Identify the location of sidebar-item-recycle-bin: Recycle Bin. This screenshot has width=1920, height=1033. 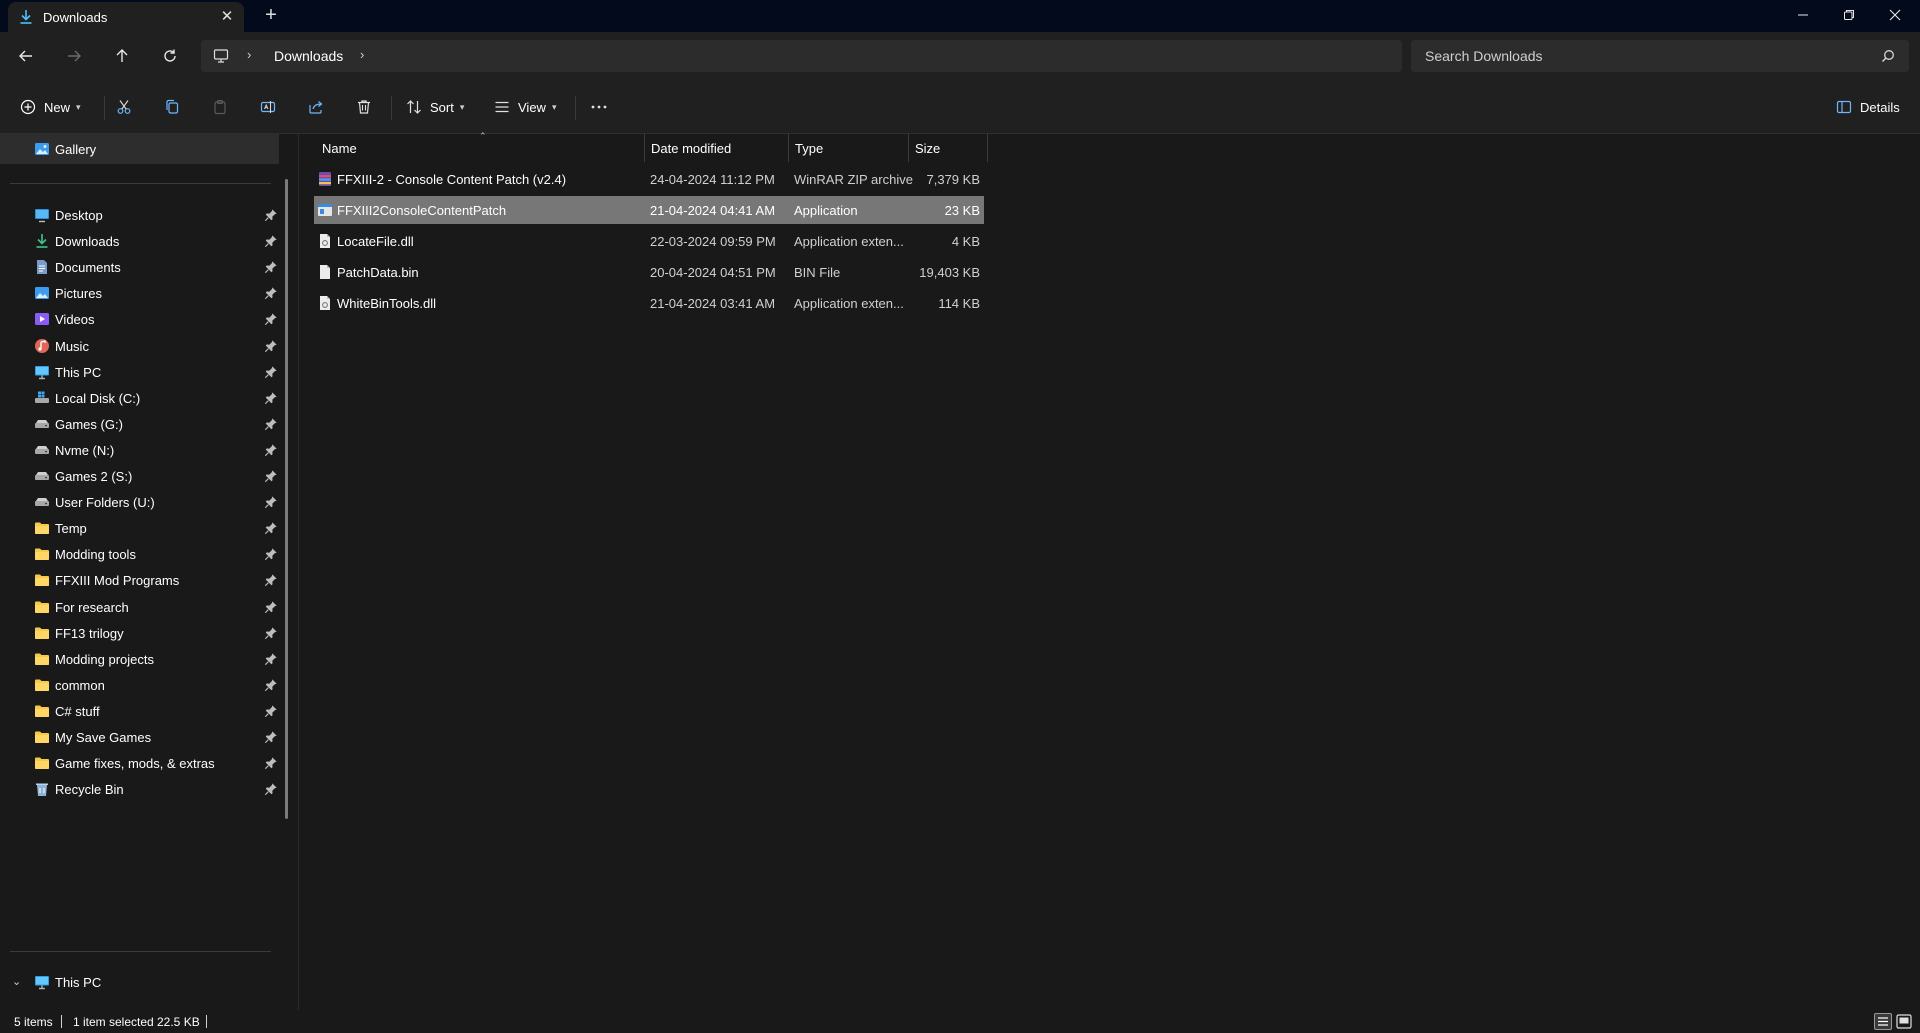
(139, 789).